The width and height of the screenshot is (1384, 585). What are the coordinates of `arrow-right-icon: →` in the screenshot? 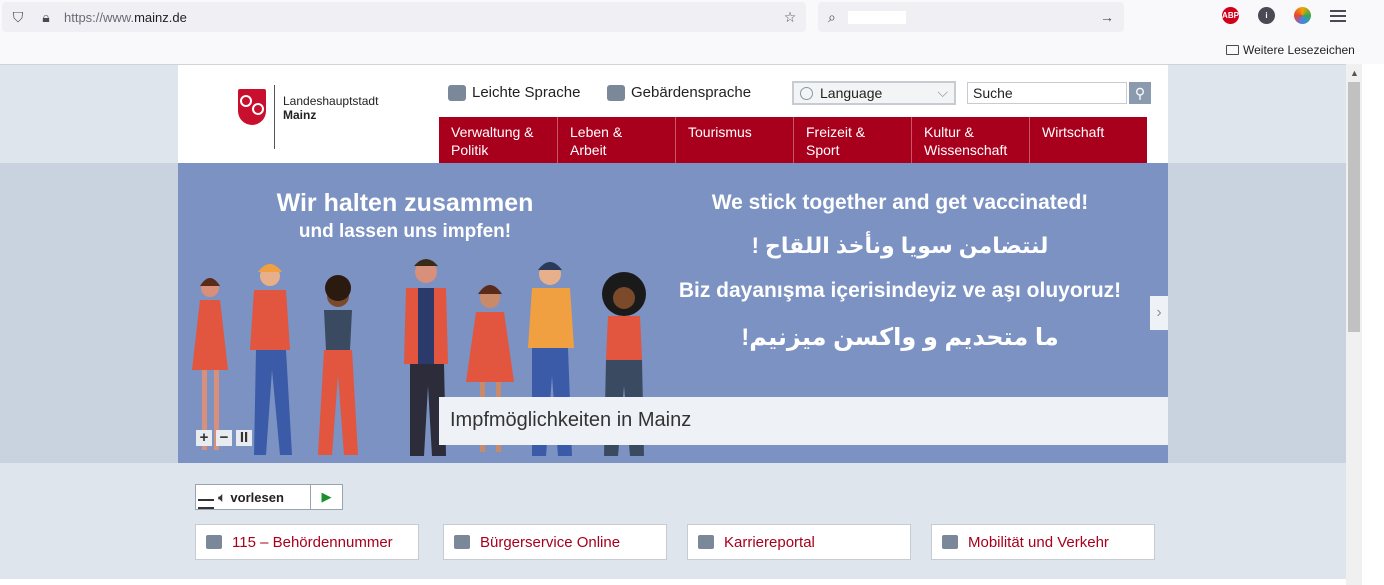 It's located at (1107, 17).